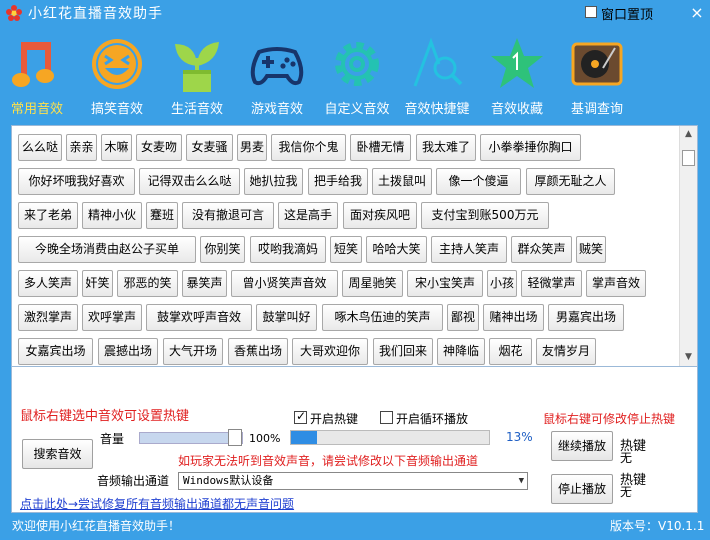 The image size is (710, 540). What do you see at coordinates (461, 351) in the screenshot?
I see `sound-button: 神降临` at bounding box center [461, 351].